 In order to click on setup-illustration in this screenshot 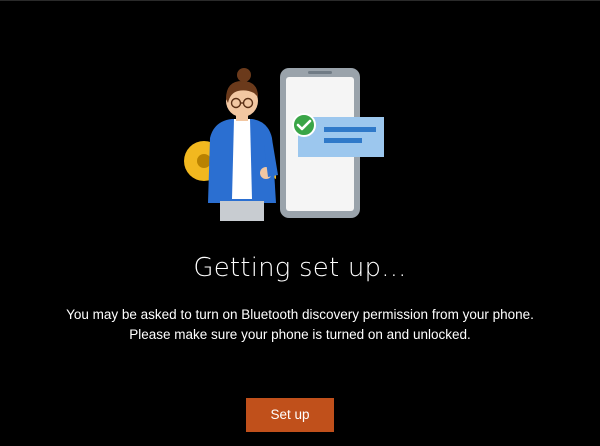, I will do `click(284, 144)`.